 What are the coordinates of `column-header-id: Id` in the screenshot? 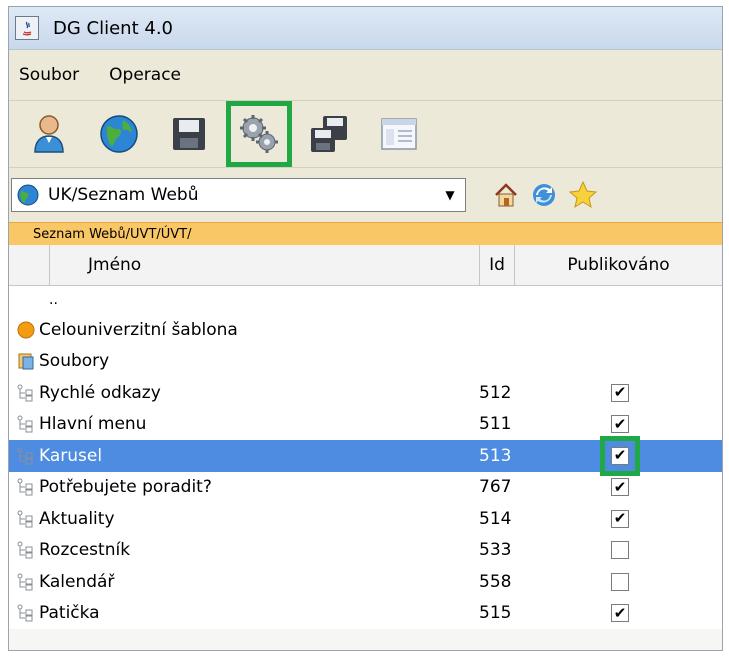 It's located at (497, 265).